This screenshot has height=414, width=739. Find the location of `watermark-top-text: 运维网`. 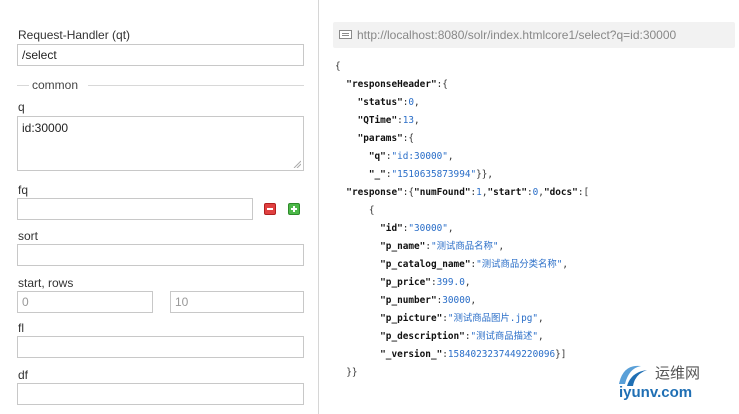

watermark-top-text: 运维网 is located at coordinates (678, 373).